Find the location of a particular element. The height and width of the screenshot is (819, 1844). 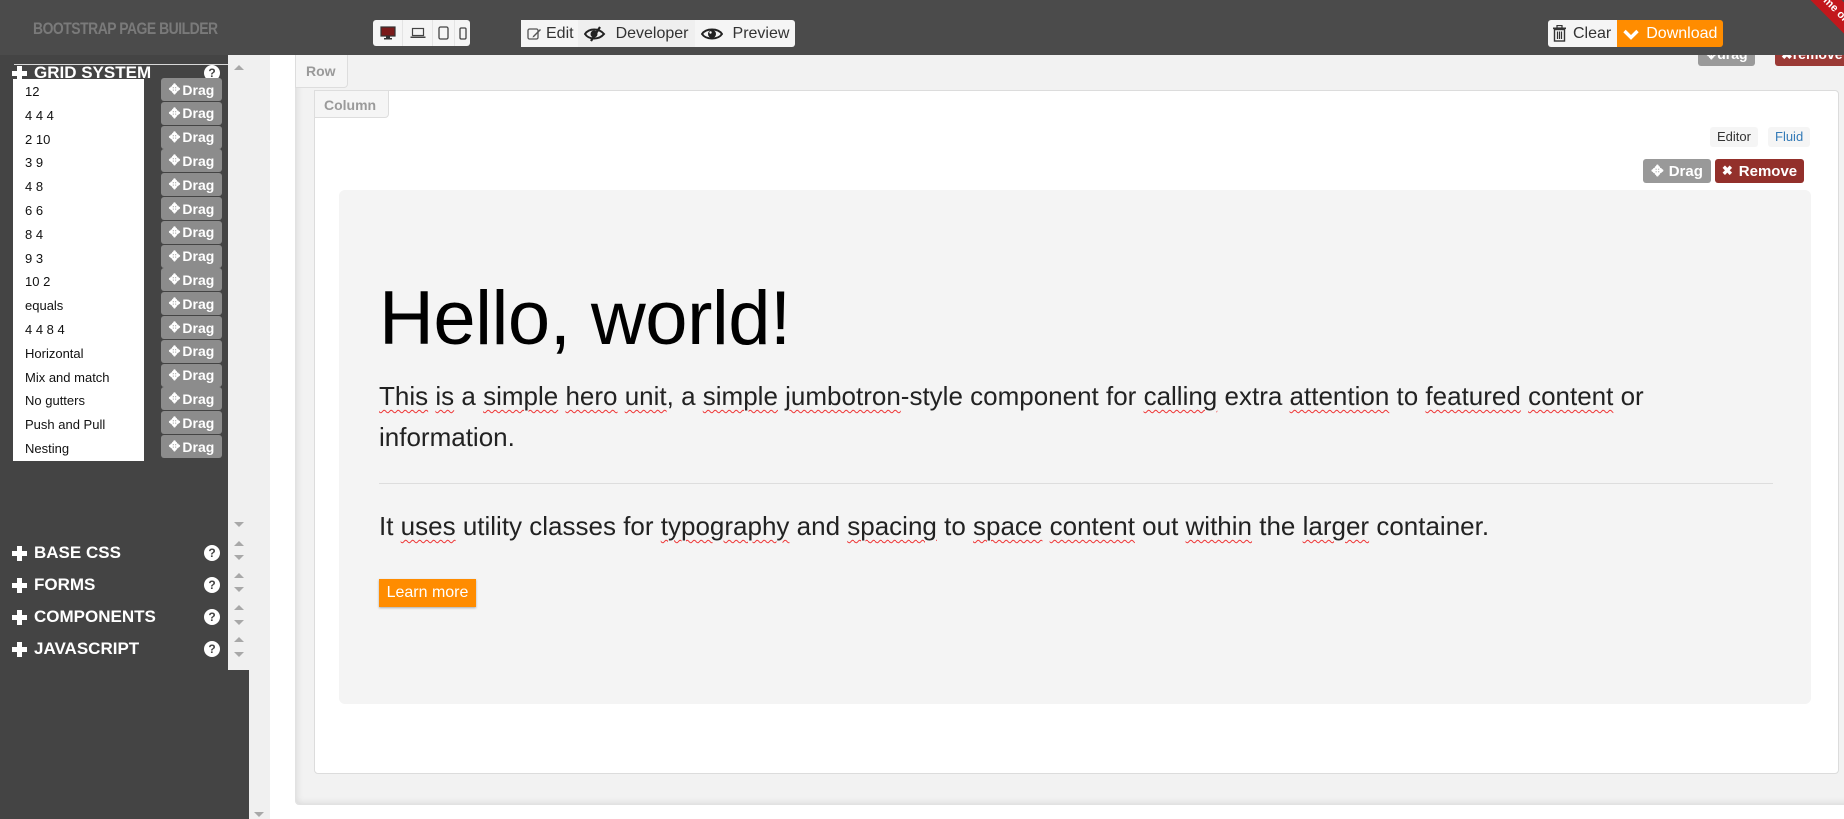

section-components: COMPONENTS is located at coordinates (84, 617).